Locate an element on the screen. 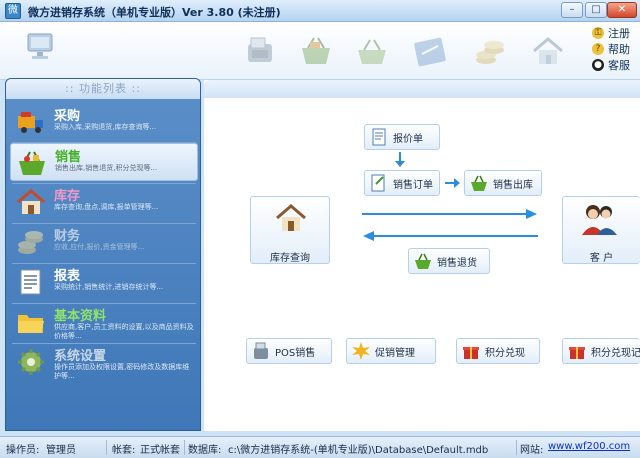 The height and width of the screenshot is (458, 640). quote-button: 报价单 is located at coordinates (402, 137).